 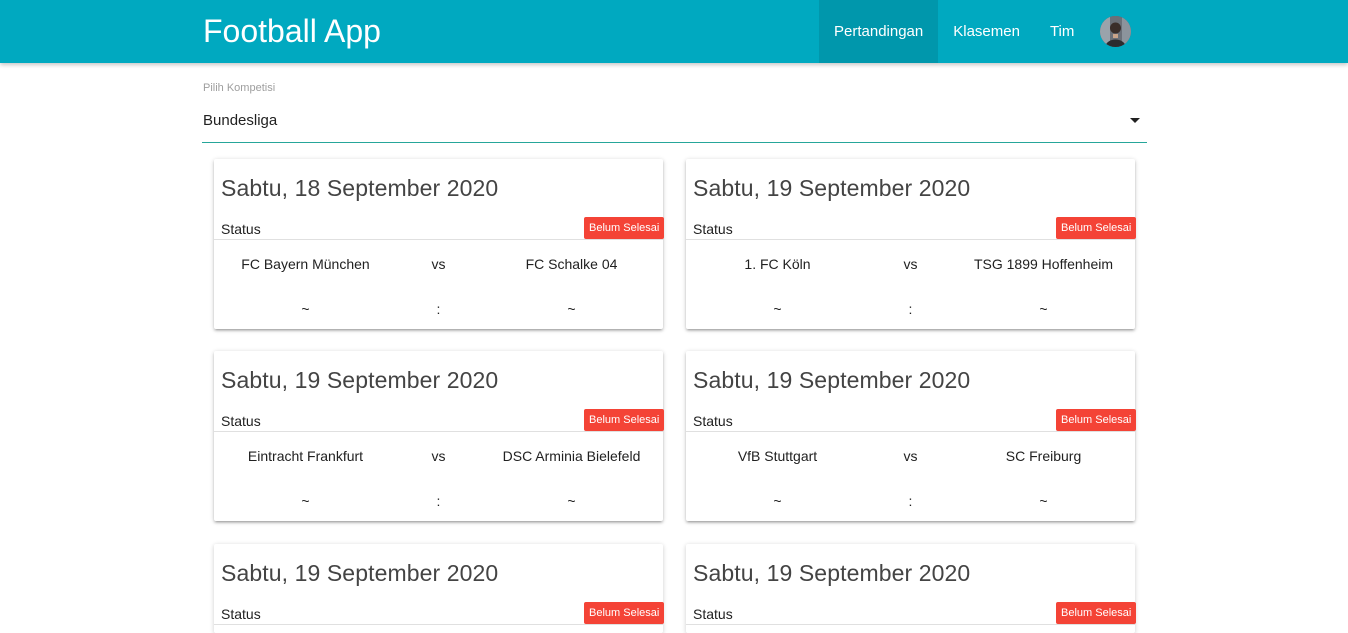 What do you see at coordinates (1062, 31) in the screenshot?
I see `nav-link-tim: Tim` at bounding box center [1062, 31].